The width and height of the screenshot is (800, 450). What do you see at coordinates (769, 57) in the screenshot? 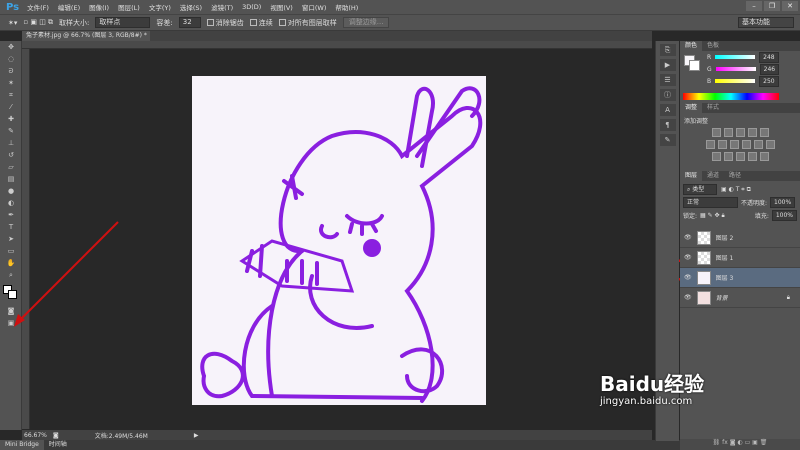
I see `red-value: 248` at bounding box center [769, 57].